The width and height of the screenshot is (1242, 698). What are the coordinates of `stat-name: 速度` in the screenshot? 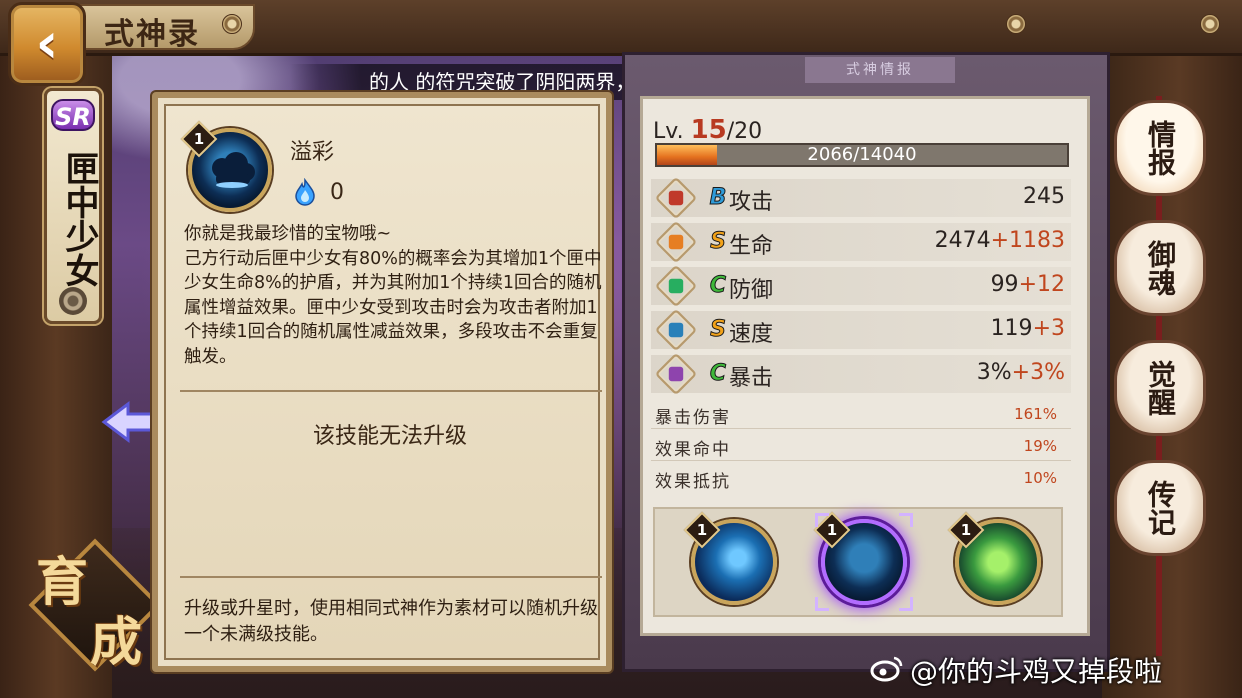 It's located at (751, 334).